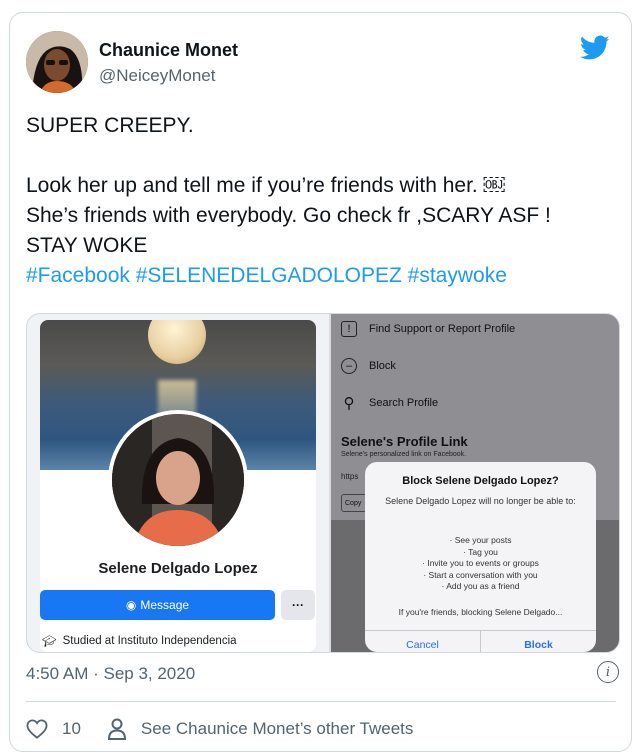 The width and height of the screenshot is (640, 753). I want to click on person-icon, so click(116, 729).